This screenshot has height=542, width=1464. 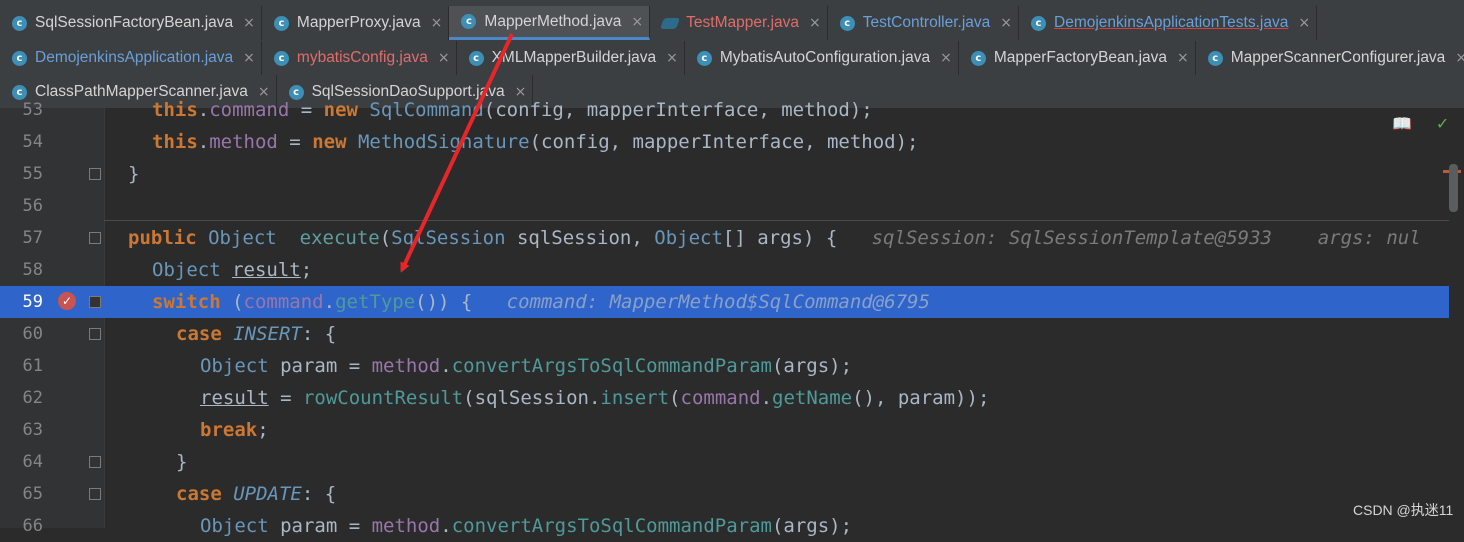 I want to click on tab-label: MybatisAutoConfiguration.java, so click(x=825, y=57).